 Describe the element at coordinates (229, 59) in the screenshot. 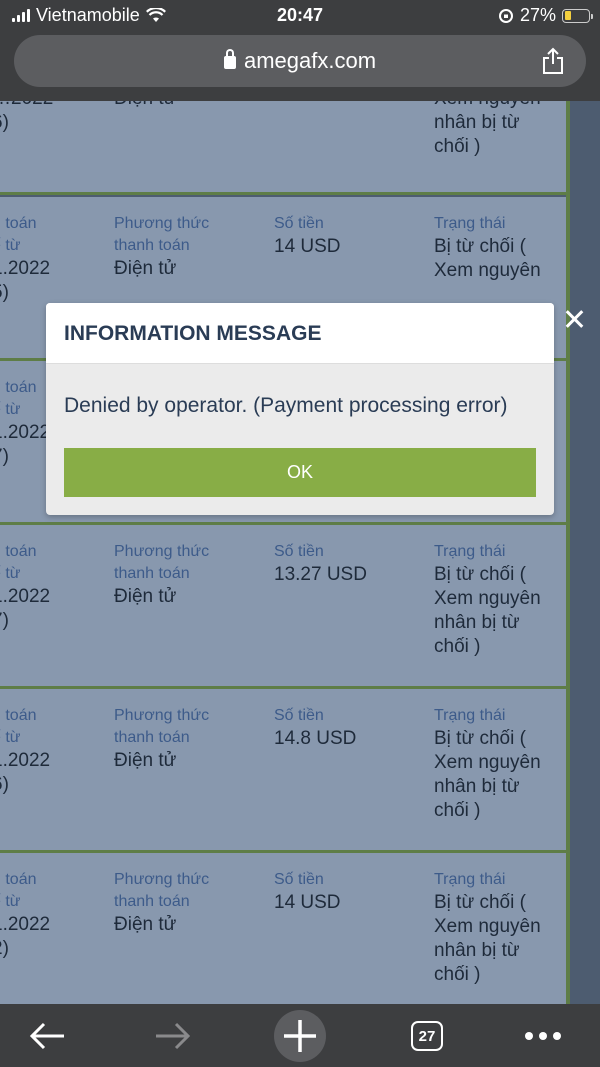

I see `lock-icon` at that location.